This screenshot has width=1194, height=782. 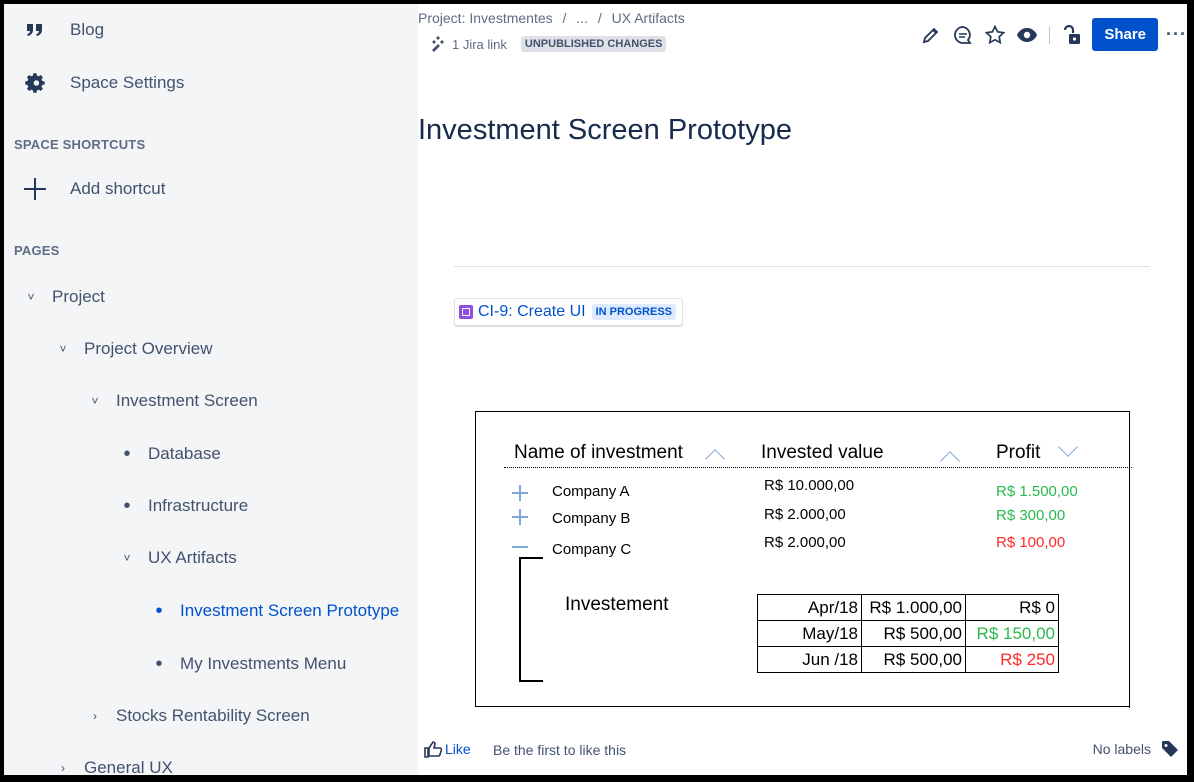 I want to click on jira-issue-type-icon, so click(x=466, y=312).